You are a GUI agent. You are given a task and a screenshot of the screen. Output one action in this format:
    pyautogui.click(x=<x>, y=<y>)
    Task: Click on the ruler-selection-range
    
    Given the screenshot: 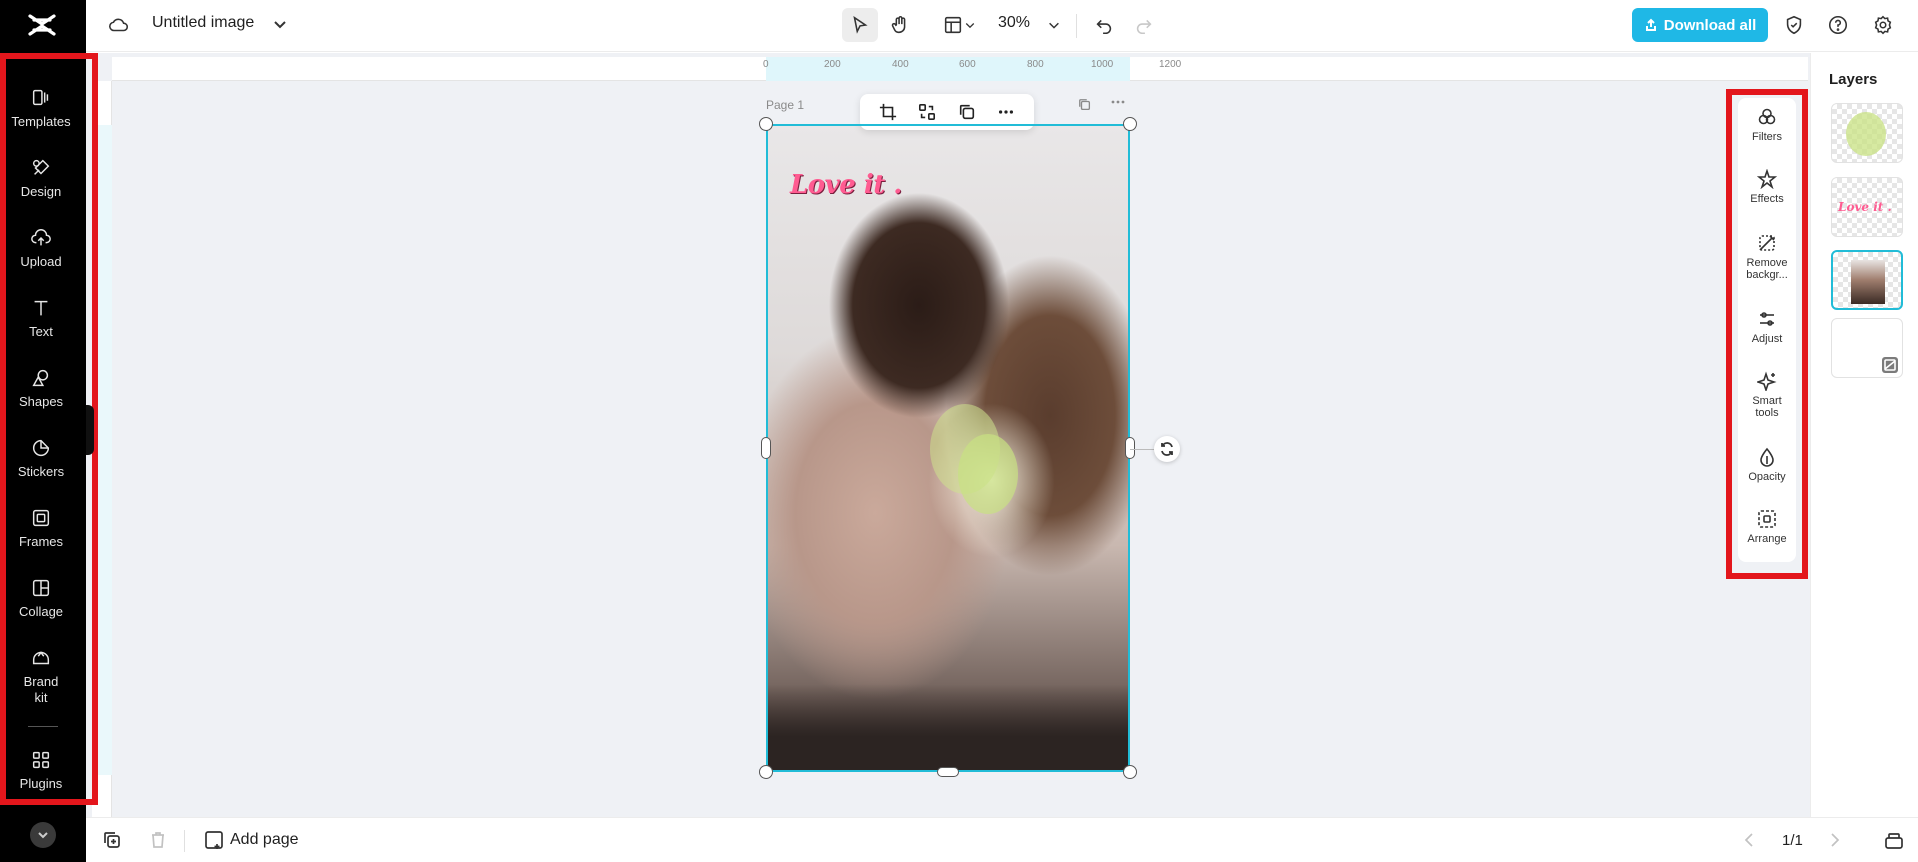 What is the action you would take?
    pyautogui.click(x=102, y=450)
    